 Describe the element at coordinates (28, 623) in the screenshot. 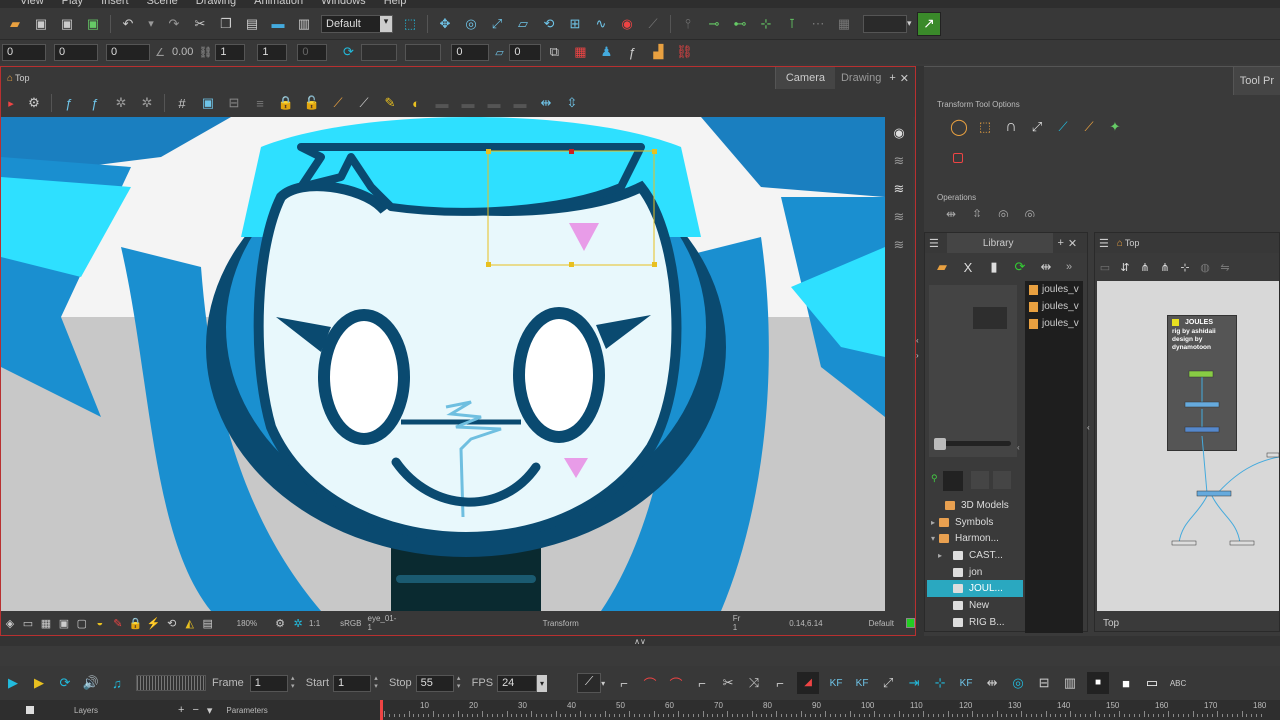

I see `frame-icon: ▭` at that location.